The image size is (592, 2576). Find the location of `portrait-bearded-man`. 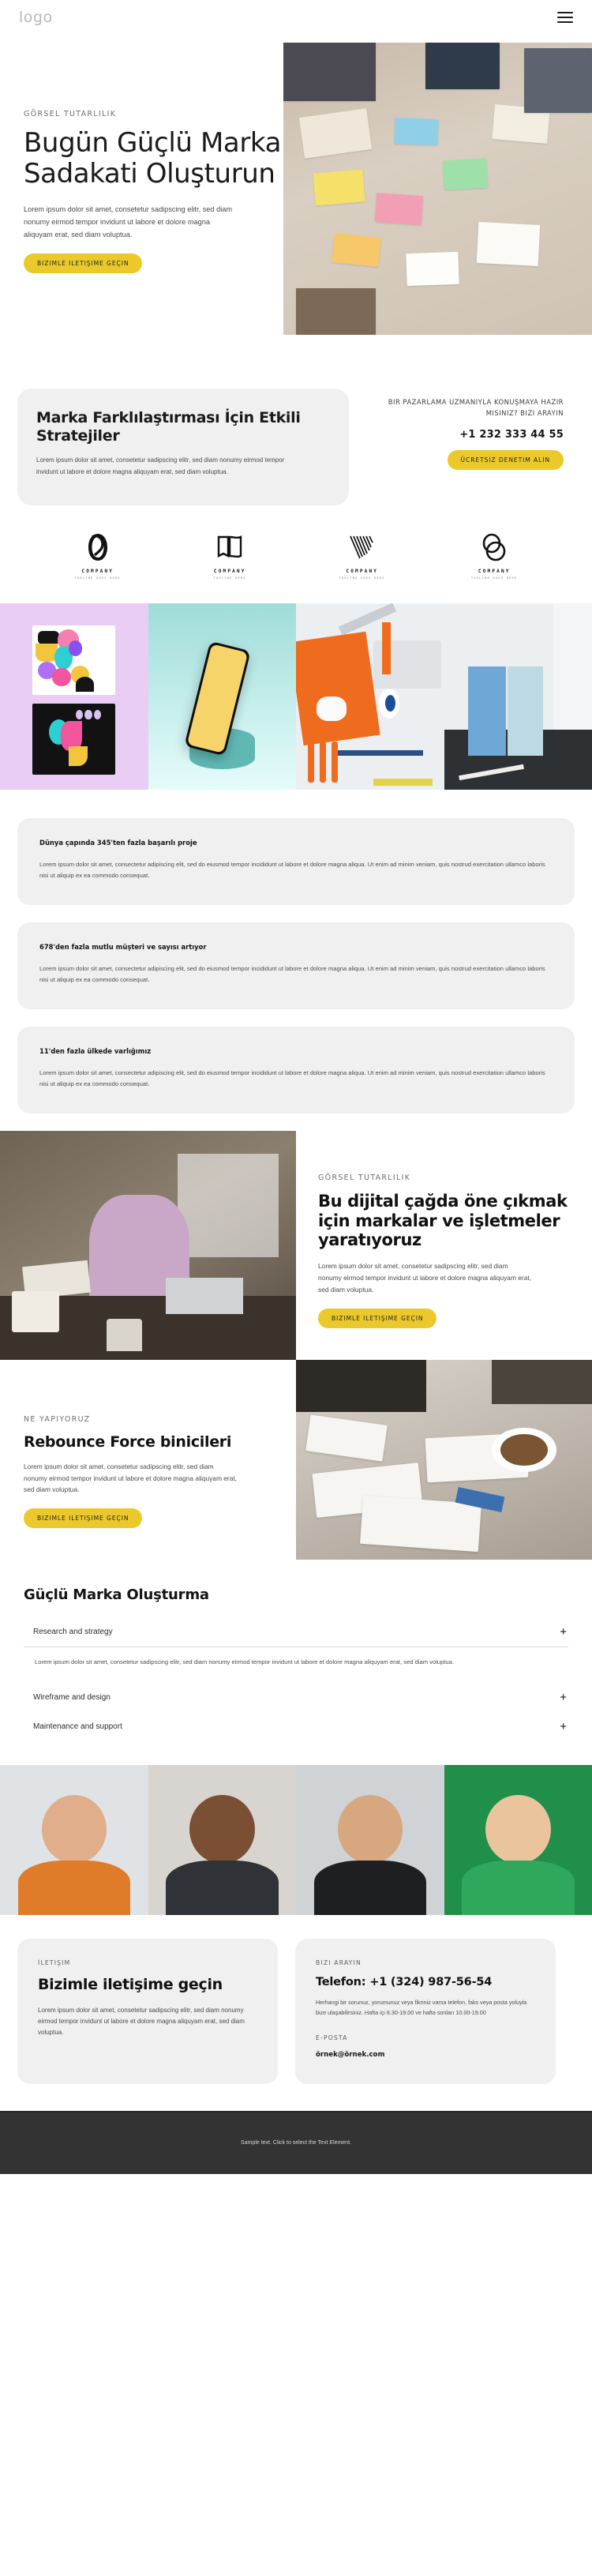

portrait-bearded-man is located at coordinates (370, 1839).